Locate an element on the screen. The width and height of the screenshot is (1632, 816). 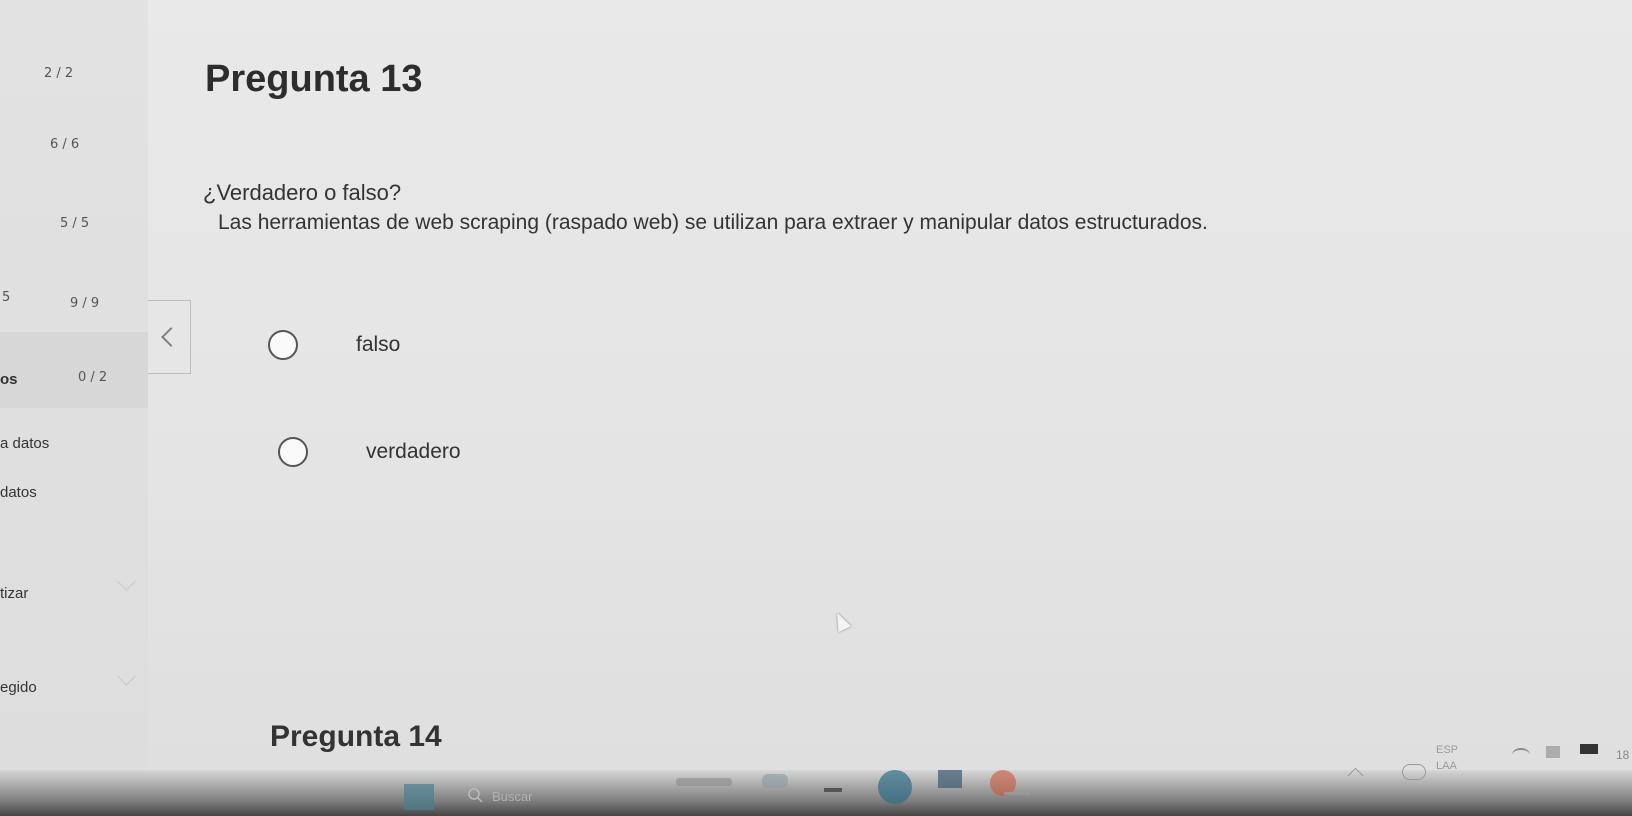
clock: 18 is located at coordinates (1622, 755).